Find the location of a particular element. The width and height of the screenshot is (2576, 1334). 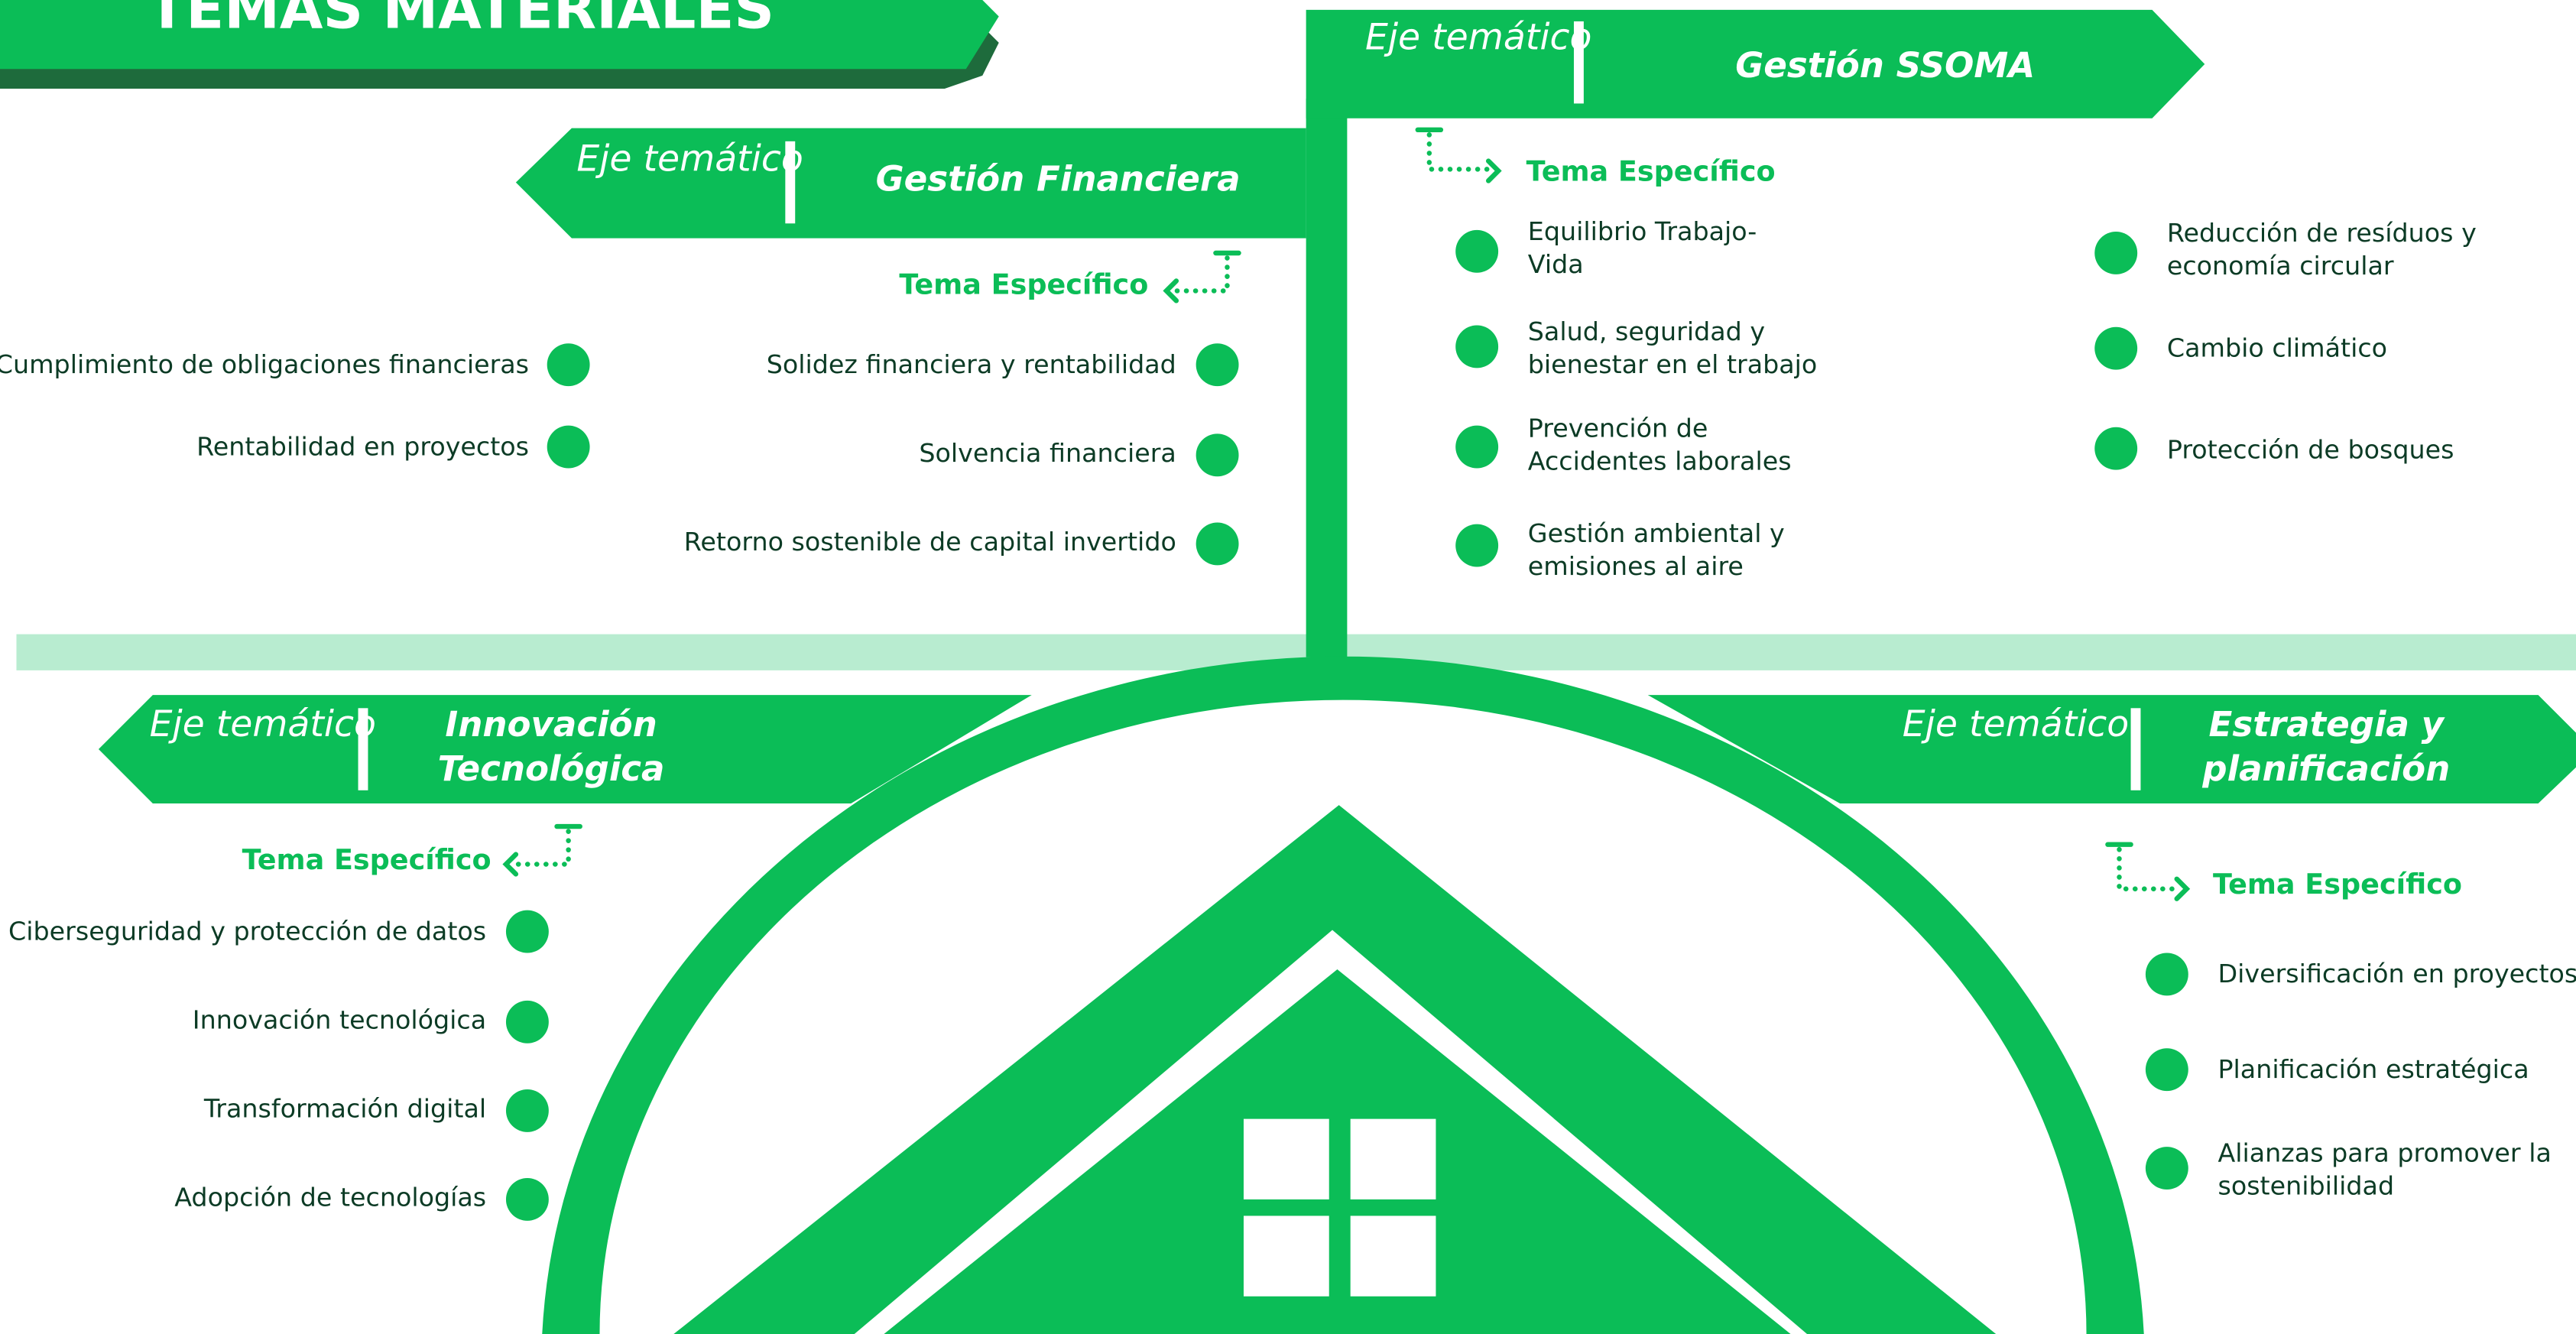

topic-alianzas-sostenibilidad: Alianzas para promover la sostenibilidad is located at coordinates (2385, 1170).